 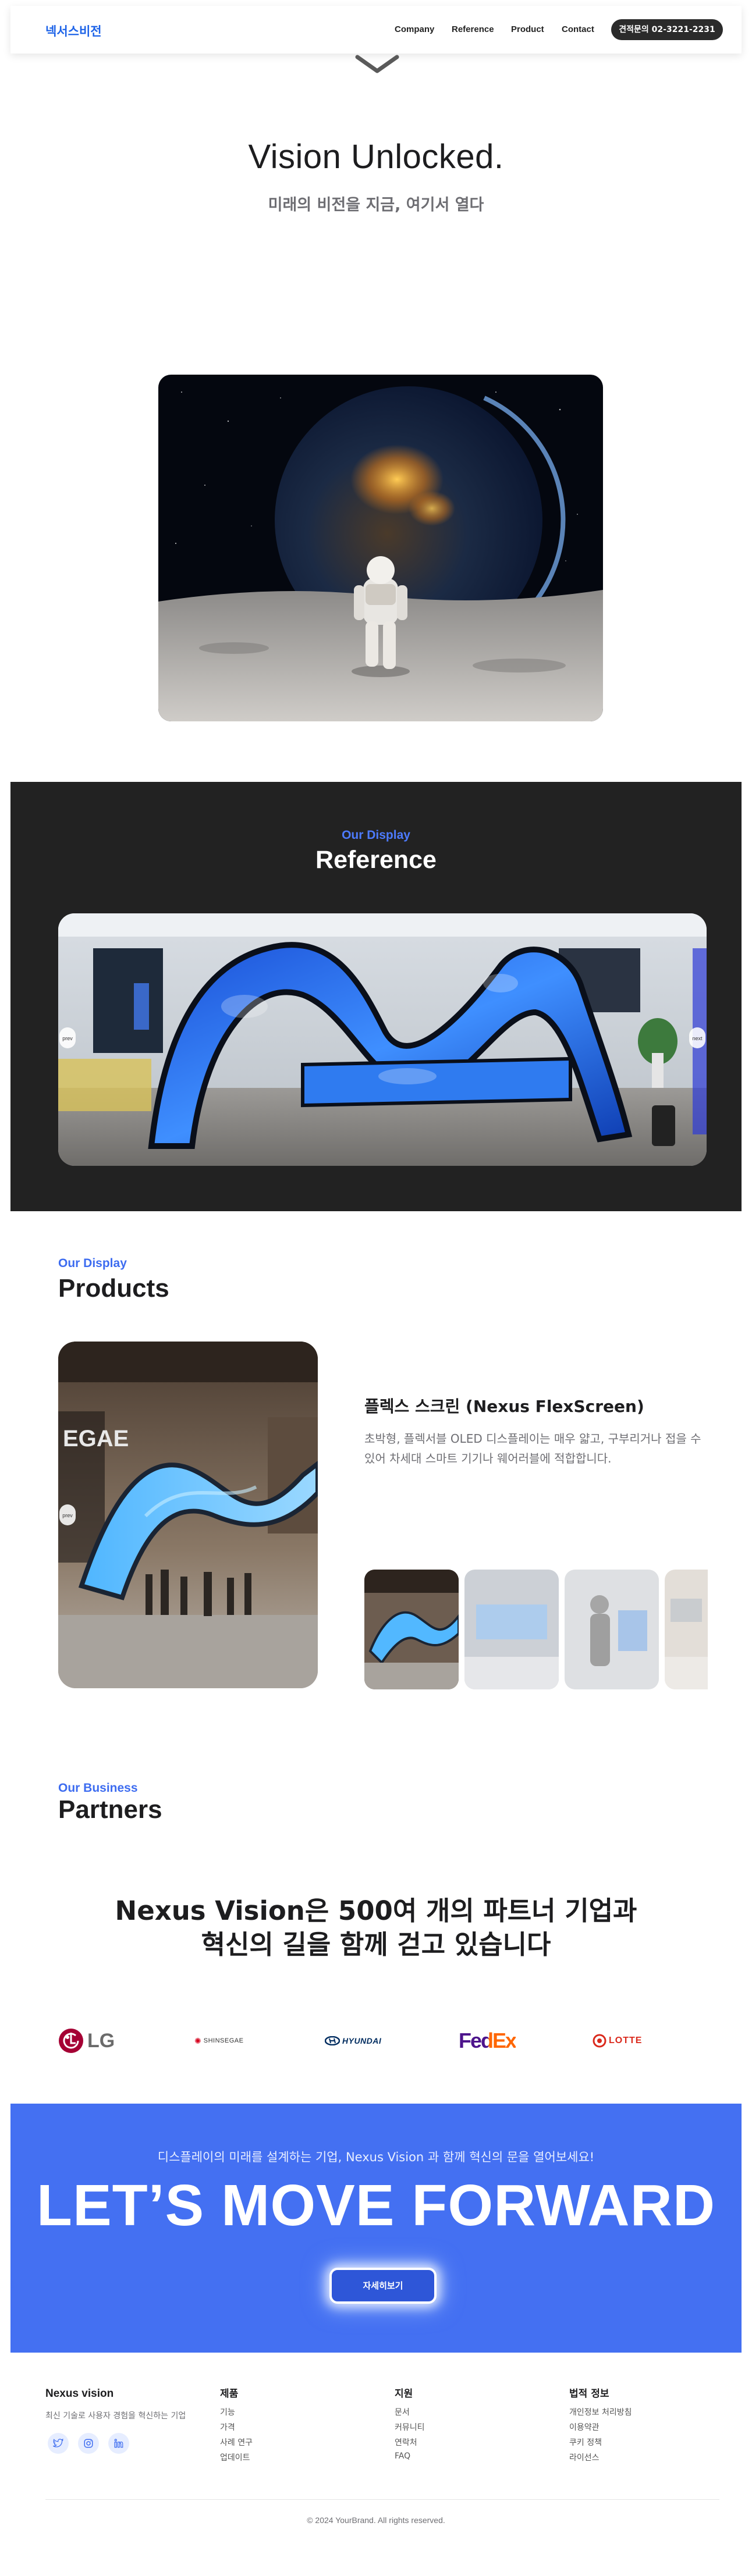 I want to click on copyright-text: © 2024 YourBrand. All rights reserved., so click(x=376, y=2520).